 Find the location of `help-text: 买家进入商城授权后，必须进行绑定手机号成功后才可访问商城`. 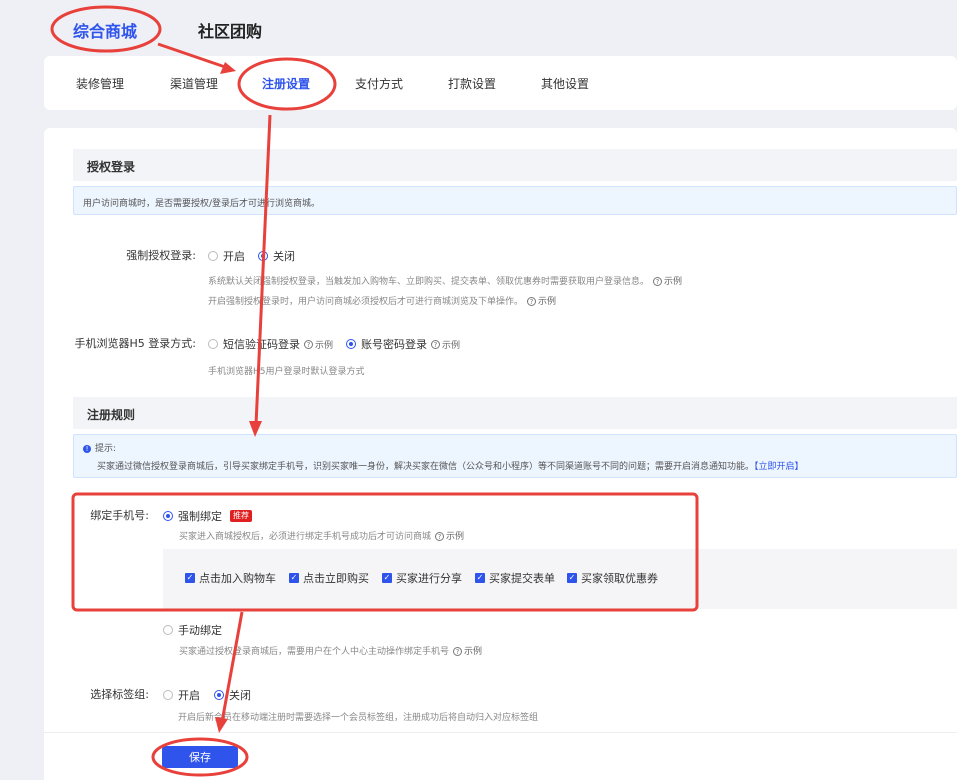

help-text: 买家进入商城授权后，必须进行绑定手机号成功后才可访问商城 is located at coordinates (305, 537).